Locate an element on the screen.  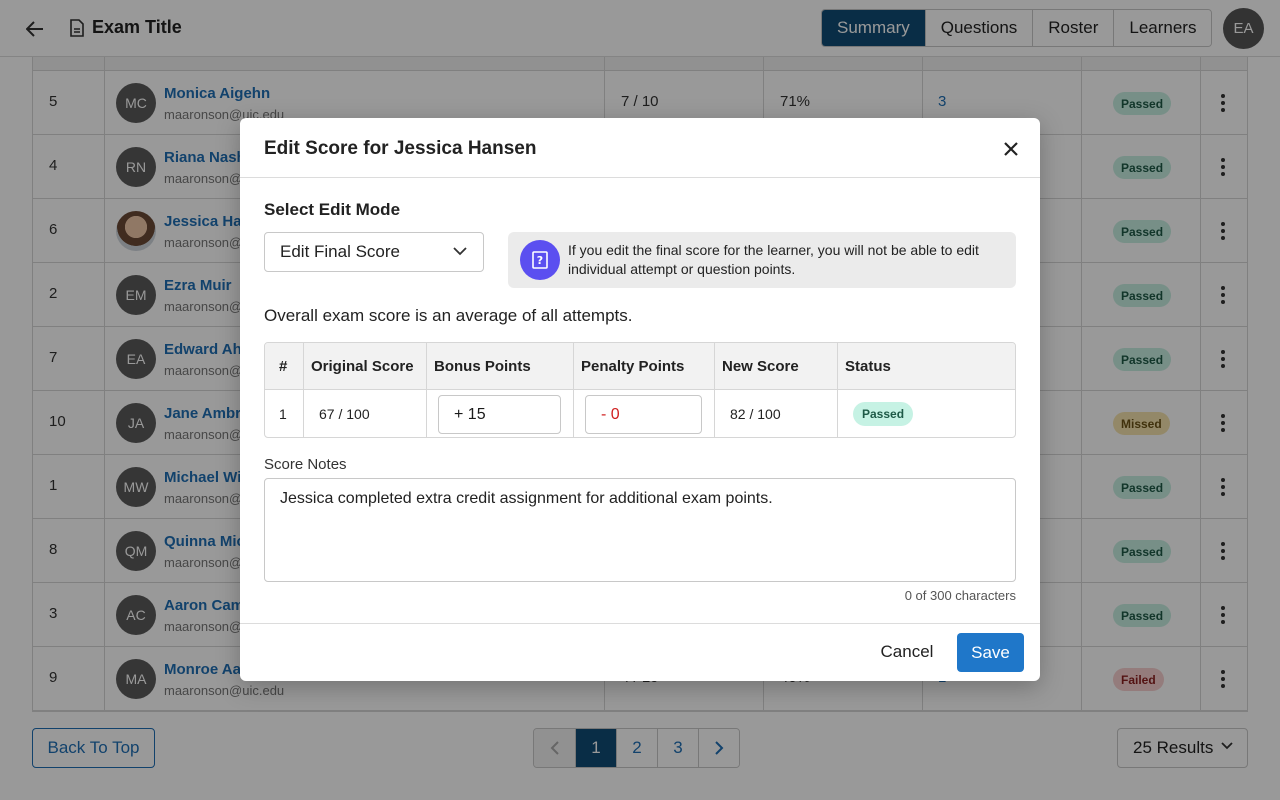
chevron-down-icon is located at coordinates (460, 251).